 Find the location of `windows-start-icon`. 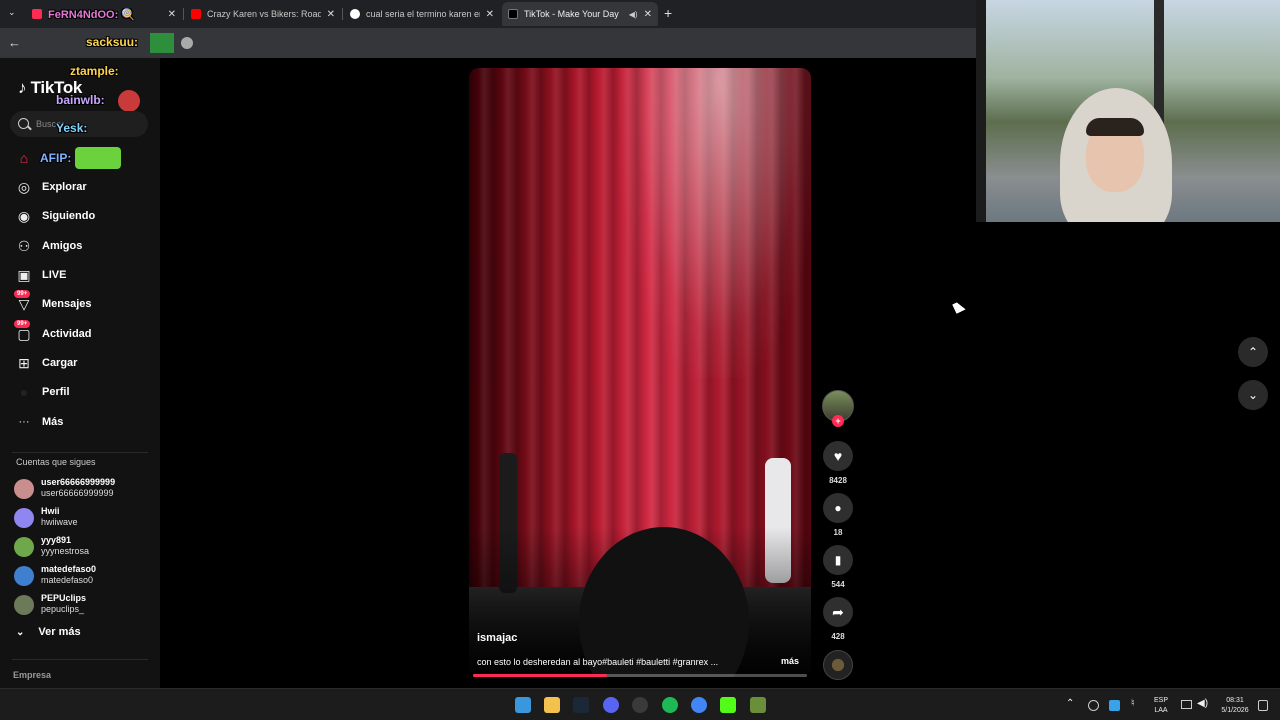

windows-start-icon is located at coordinates (523, 705).